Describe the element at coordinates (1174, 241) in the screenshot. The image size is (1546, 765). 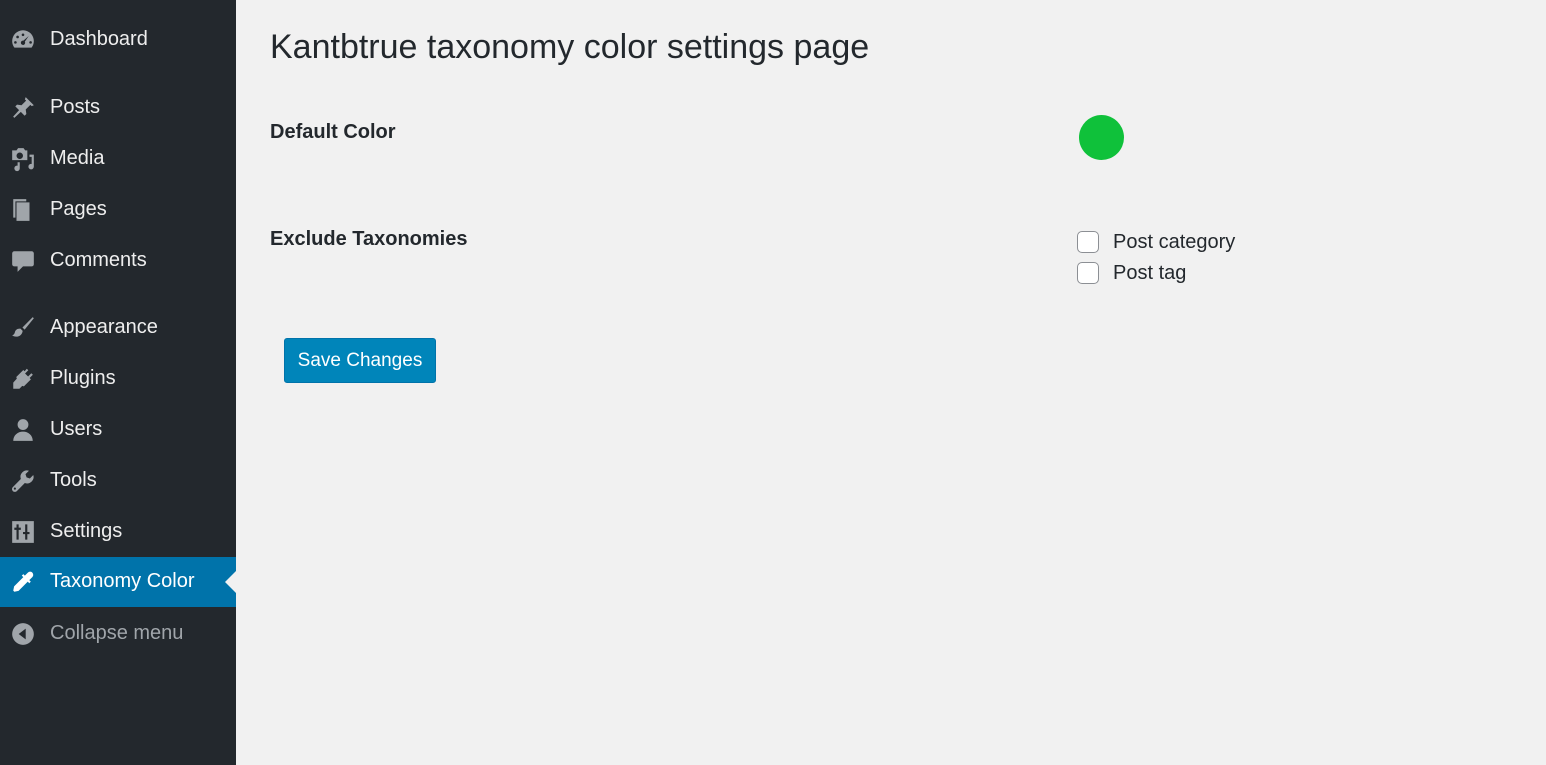
I see `checkbox-label: Post category` at that location.